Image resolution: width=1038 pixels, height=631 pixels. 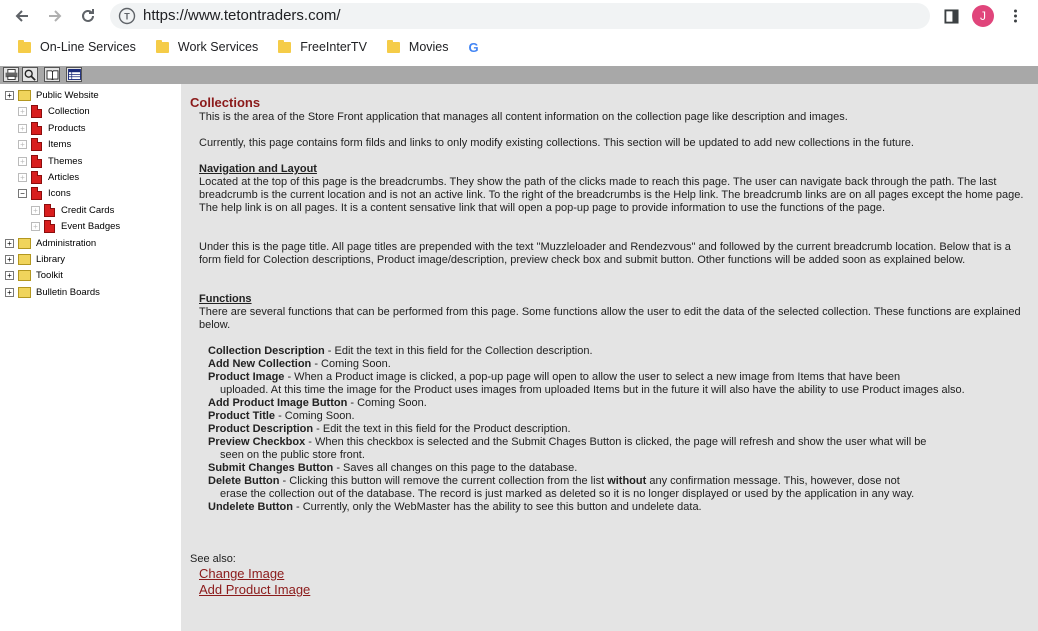 I want to click on tree-item-toolkit: + Toolkit, so click(x=34, y=275).